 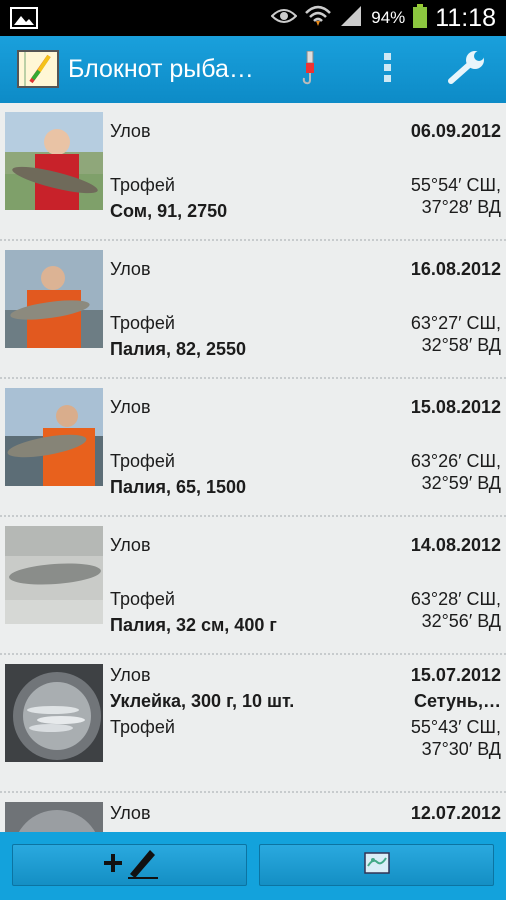 I want to click on add-entry-button, so click(x=129, y=865).